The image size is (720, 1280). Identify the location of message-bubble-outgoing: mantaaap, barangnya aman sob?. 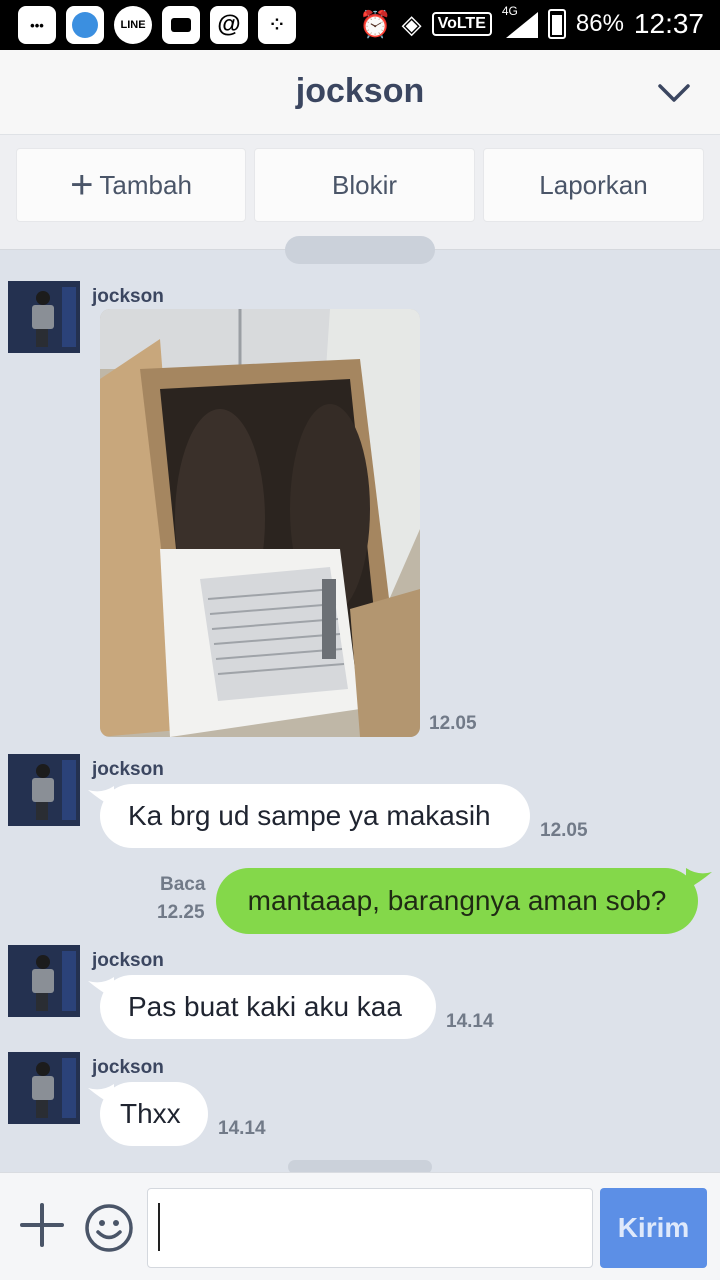
(457, 901).